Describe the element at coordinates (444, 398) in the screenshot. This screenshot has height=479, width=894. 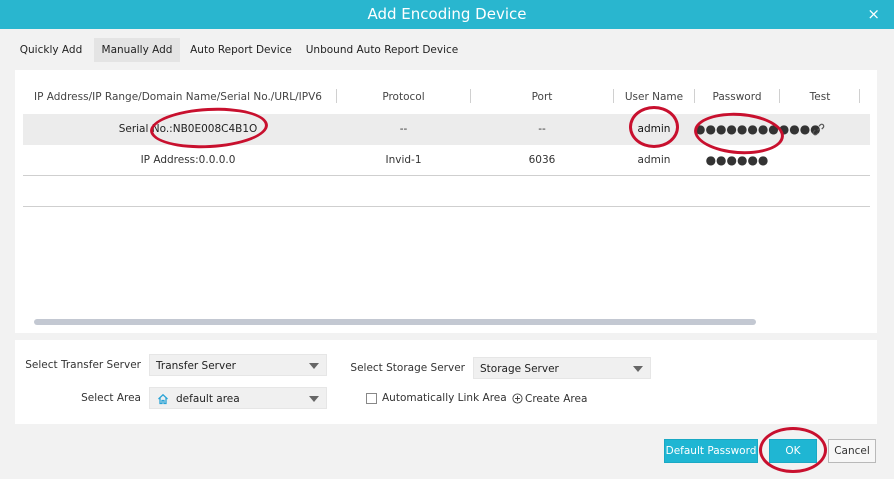
I see `auto-link-area-label: Automatically Link Area` at that location.